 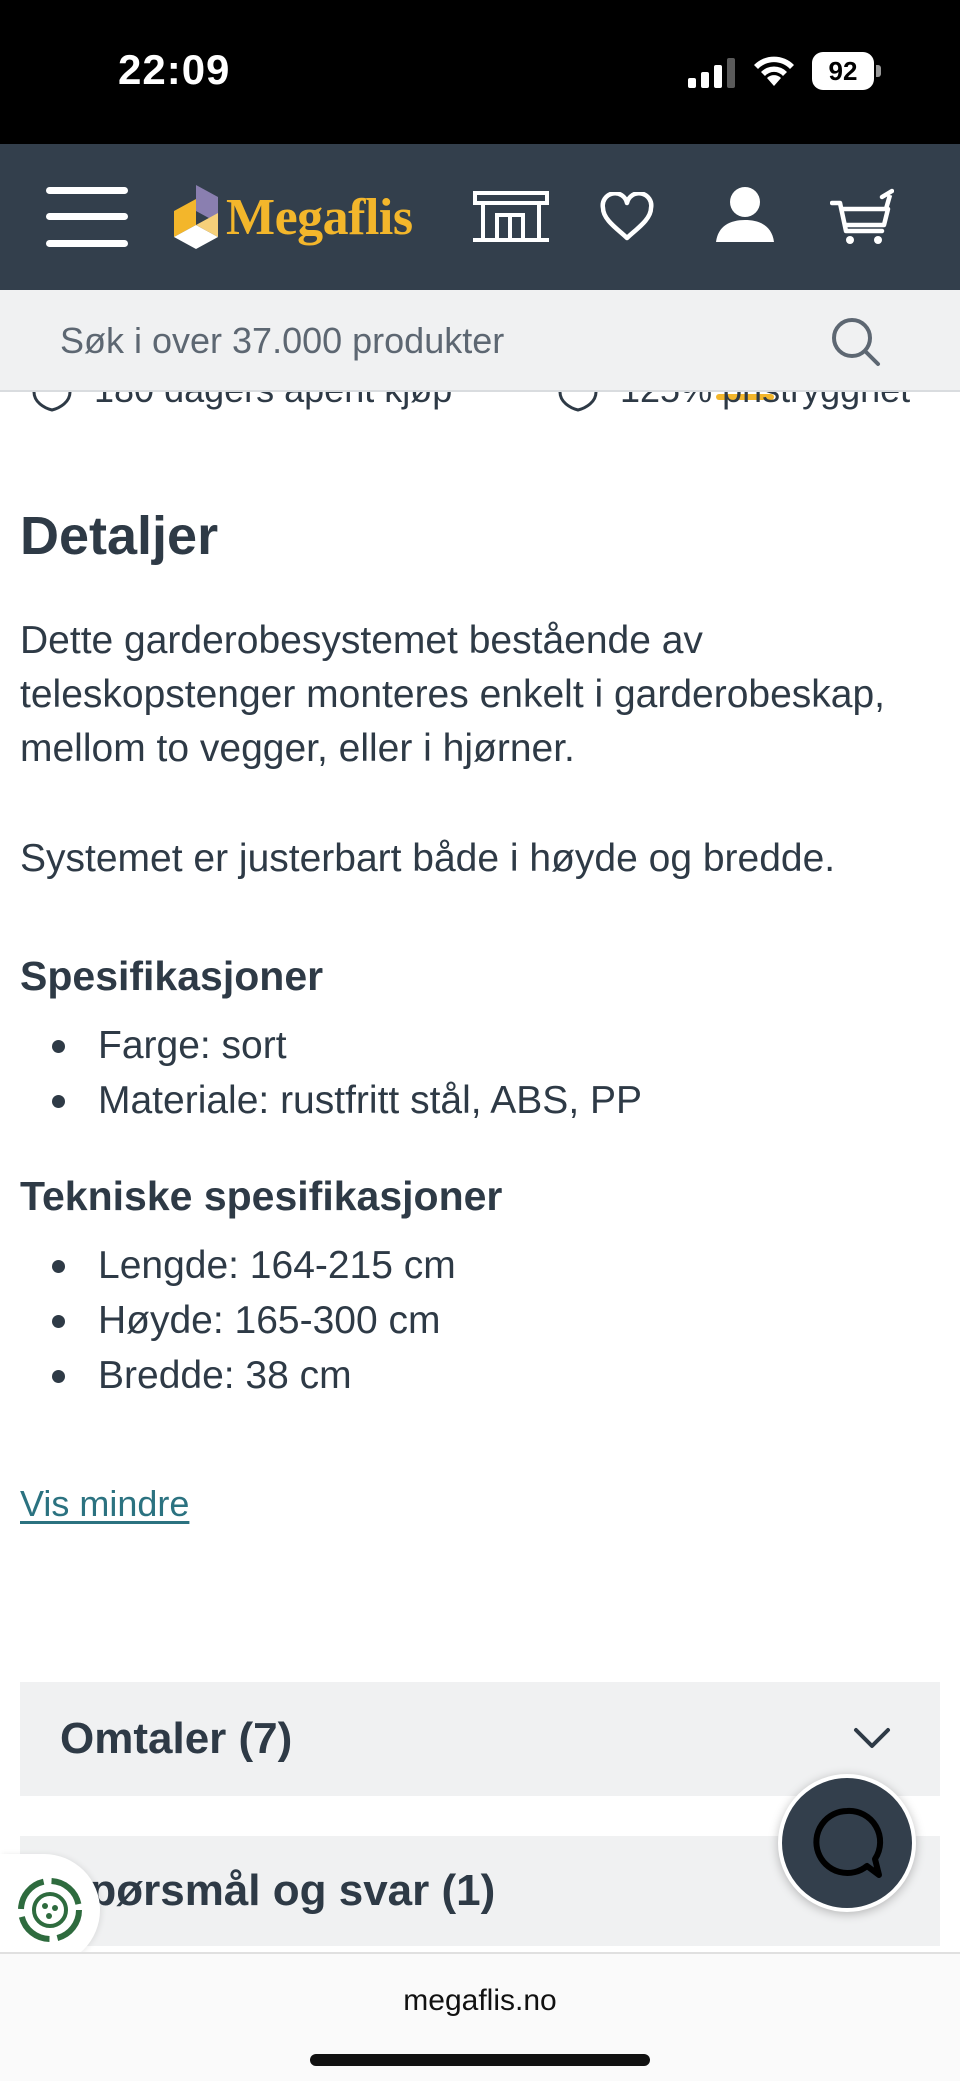 What do you see at coordinates (480, 402) in the screenshot?
I see `usp-row: 180 dagers åpent kjøp 125% pristrygghet` at bounding box center [480, 402].